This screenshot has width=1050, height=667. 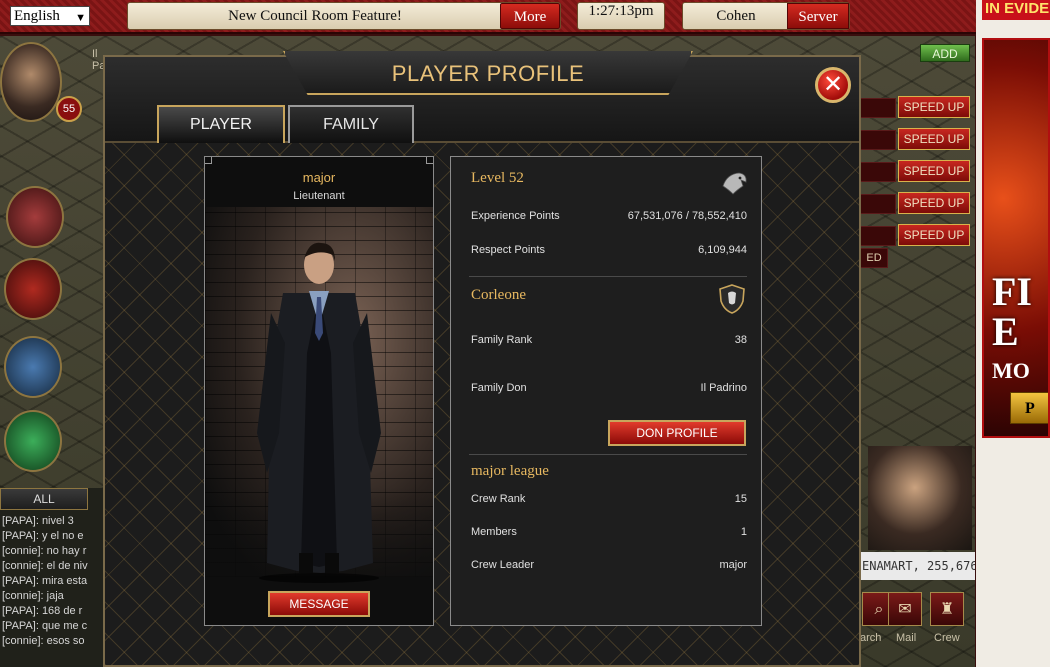 What do you see at coordinates (221, 124) in the screenshot?
I see `tab-player: PLAYER` at bounding box center [221, 124].